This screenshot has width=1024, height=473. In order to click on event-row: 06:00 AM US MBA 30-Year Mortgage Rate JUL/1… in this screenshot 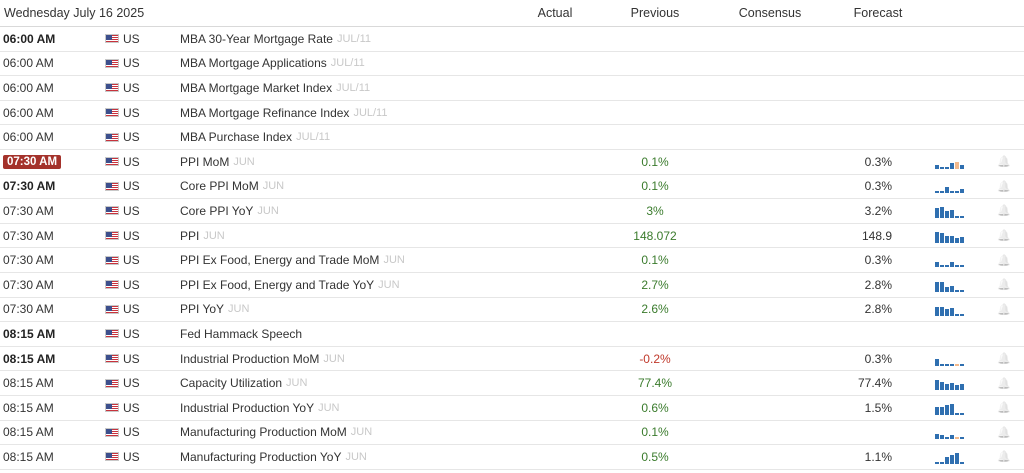, I will do `click(512, 39)`.